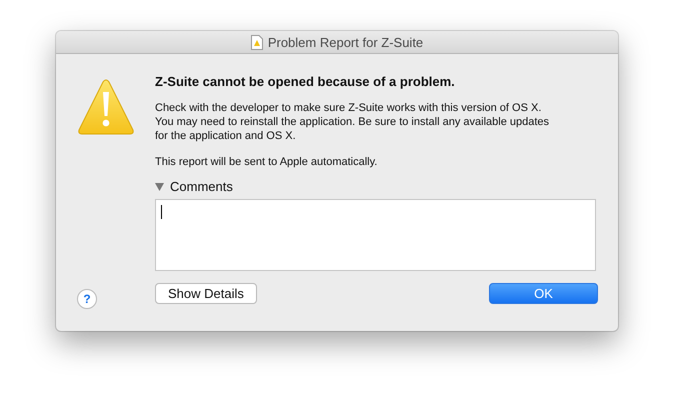  I want to click on dialog-heading: Z-Suite cannot be opened because of a problem., so click(305, 81).